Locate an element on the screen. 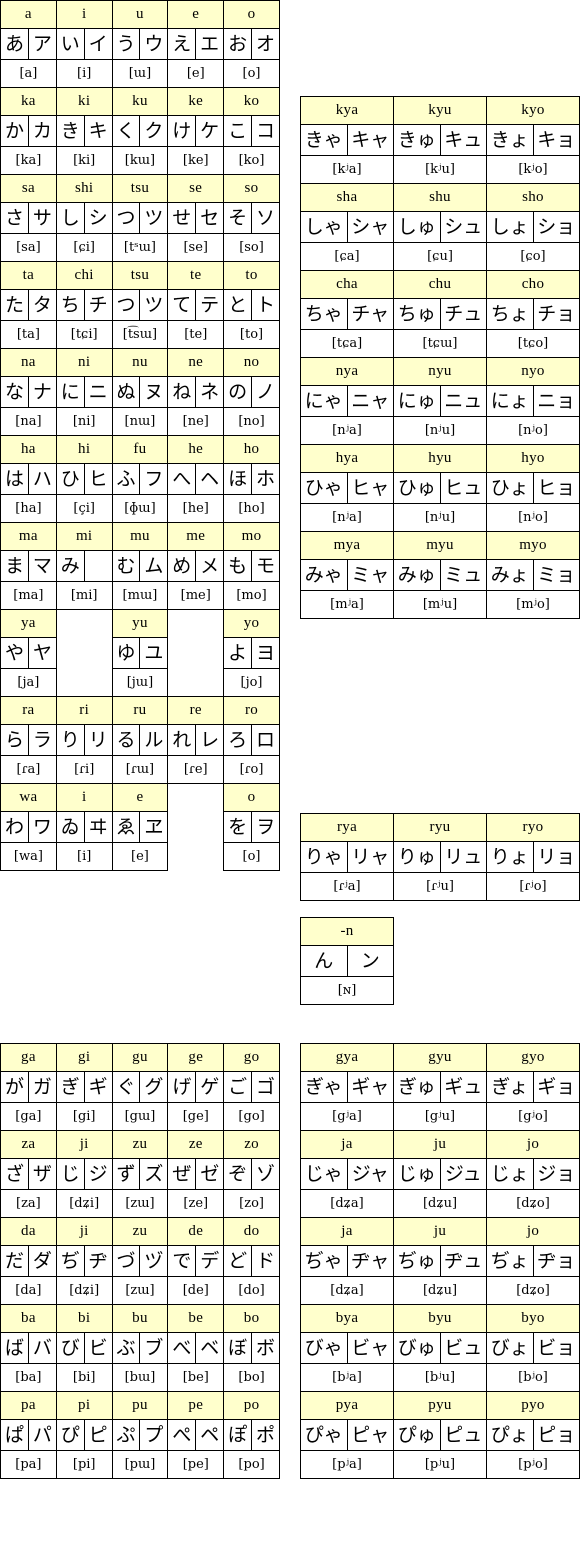  ipa-transcription: [nɯ] is located at coordinates (140, 421).